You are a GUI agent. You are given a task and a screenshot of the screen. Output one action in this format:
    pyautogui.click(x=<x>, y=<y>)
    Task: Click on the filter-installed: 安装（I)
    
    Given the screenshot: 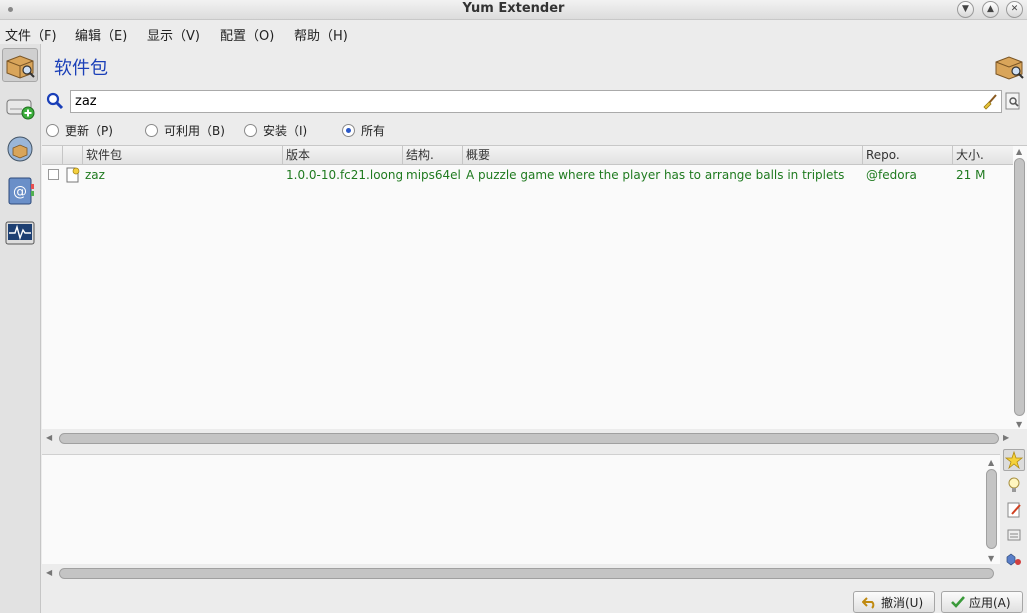 What is the action you would take?
    pyautogui.click(x=275, y=130)
    